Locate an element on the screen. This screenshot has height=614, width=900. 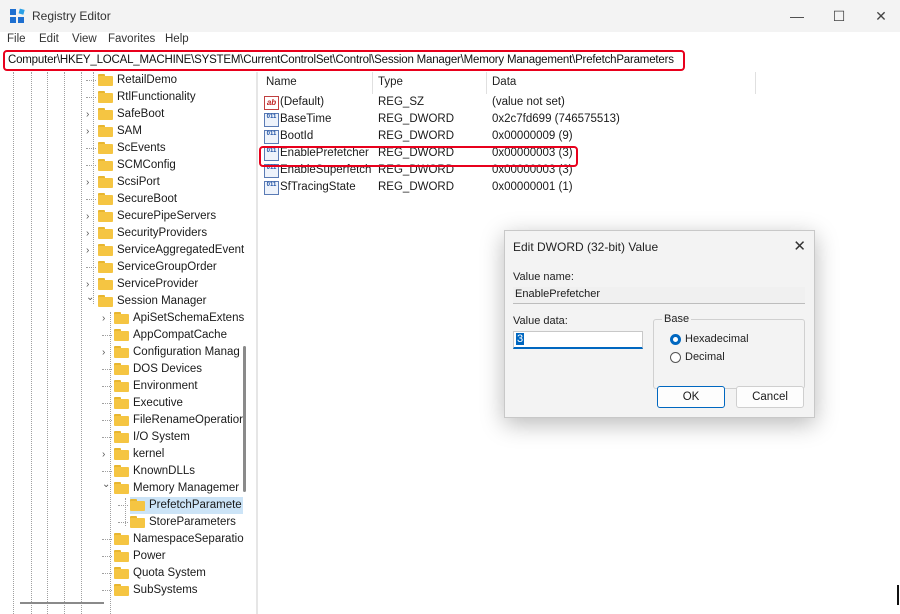
tree-item: NamespaceSeparatio is located at coordinates (122, 539).